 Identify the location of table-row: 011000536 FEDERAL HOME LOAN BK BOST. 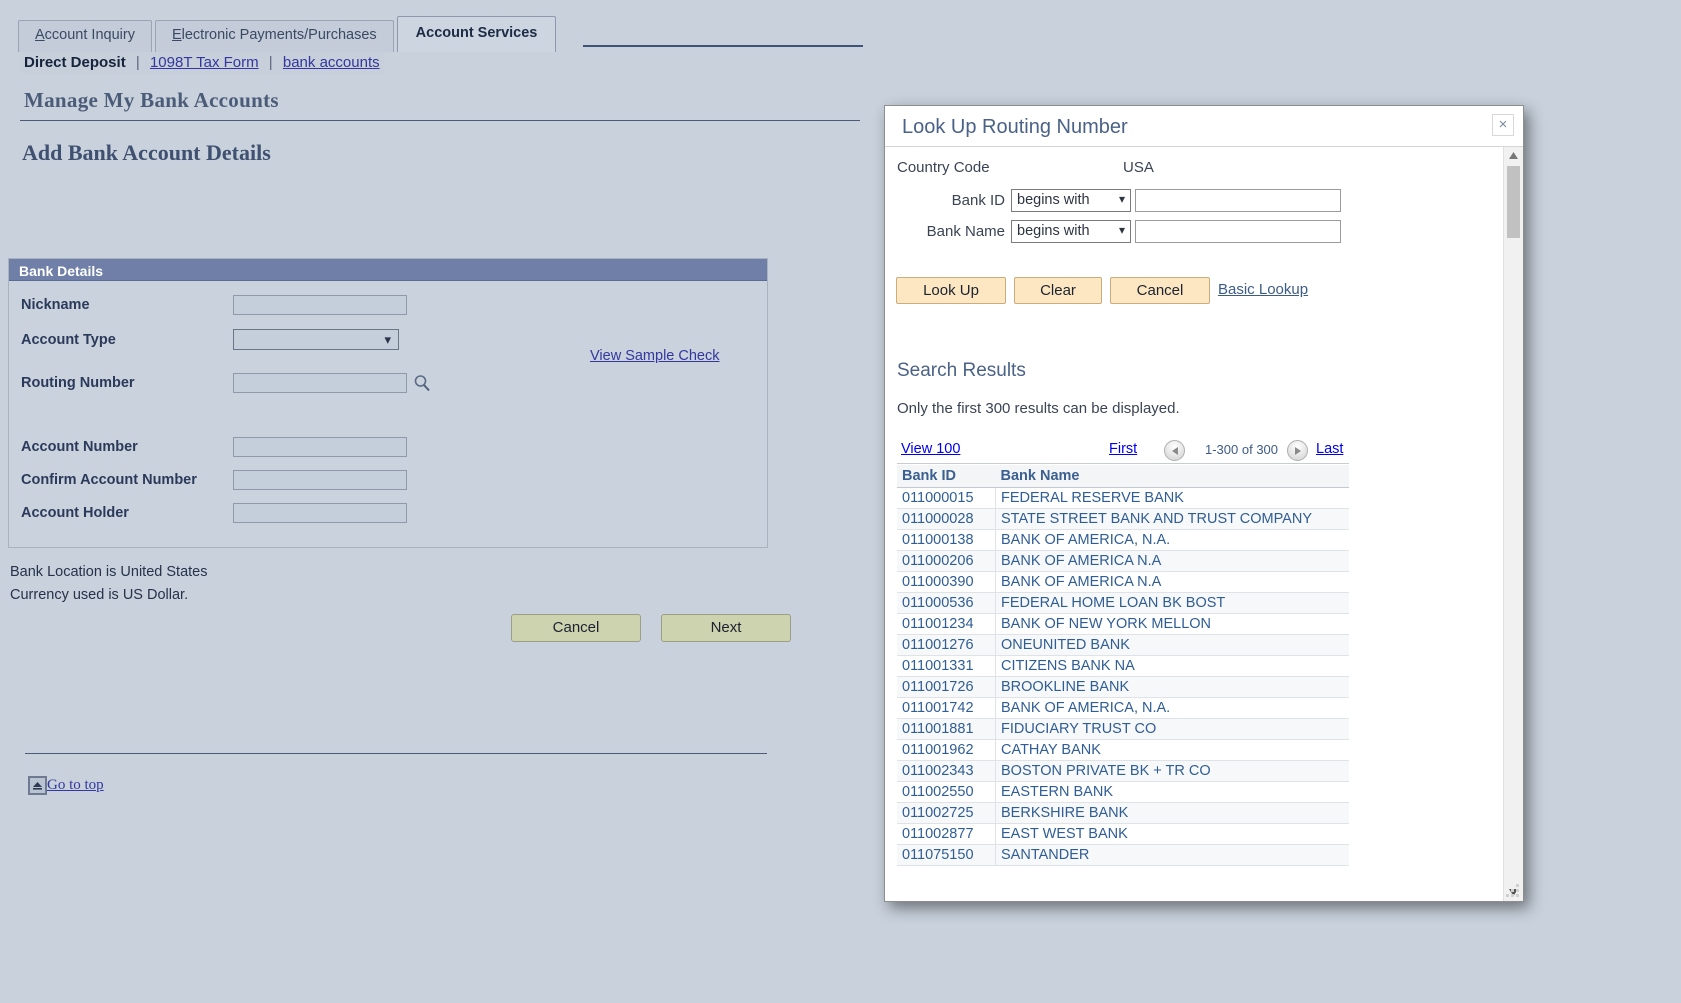
(1123, 603).